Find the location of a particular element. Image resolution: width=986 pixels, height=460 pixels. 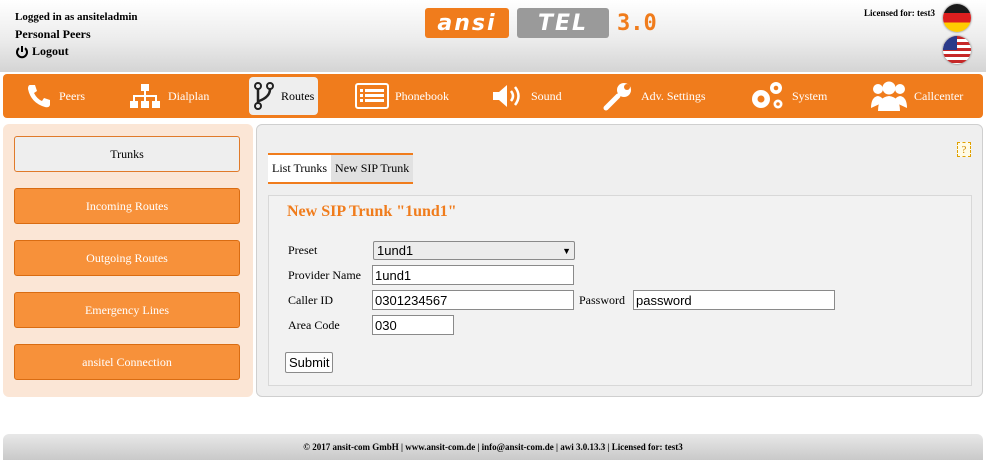

logout-label: Logout is located at coordinates (50, 51).